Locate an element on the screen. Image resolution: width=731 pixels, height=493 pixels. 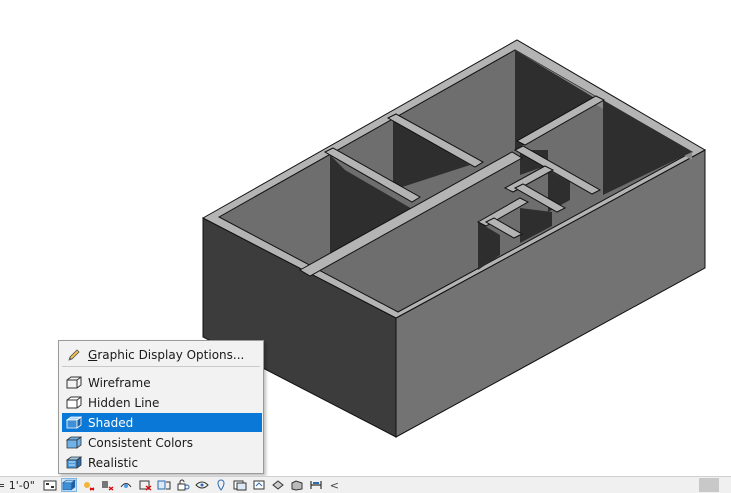
menu-item-realistic: Realistic is located at coordinates (162, 462).